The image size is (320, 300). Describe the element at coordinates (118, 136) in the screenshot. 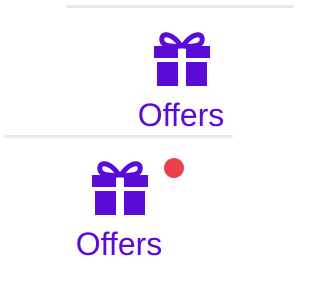

I see `middle-divider` at that location.